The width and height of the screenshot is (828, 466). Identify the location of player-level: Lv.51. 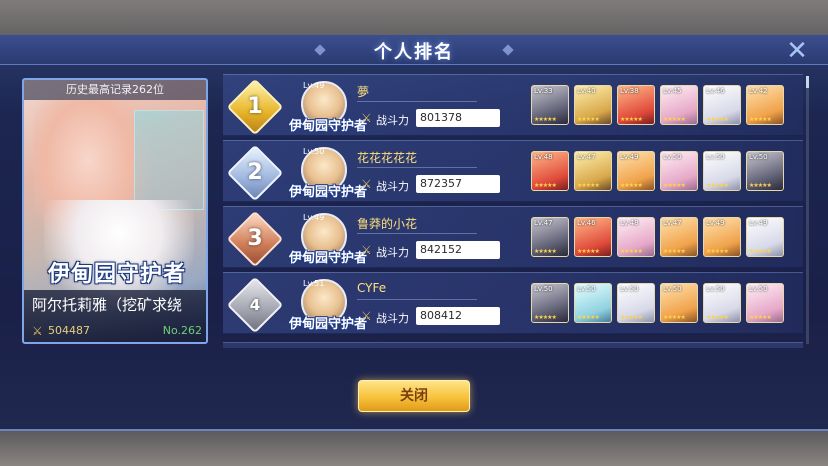
(314, 283).